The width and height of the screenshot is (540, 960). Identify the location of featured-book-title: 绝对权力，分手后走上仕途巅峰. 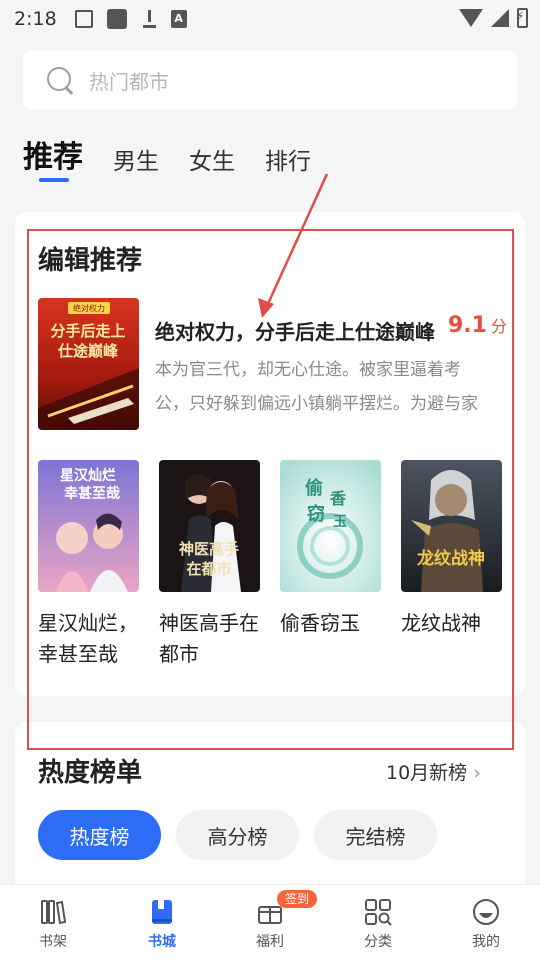
(297, 330).